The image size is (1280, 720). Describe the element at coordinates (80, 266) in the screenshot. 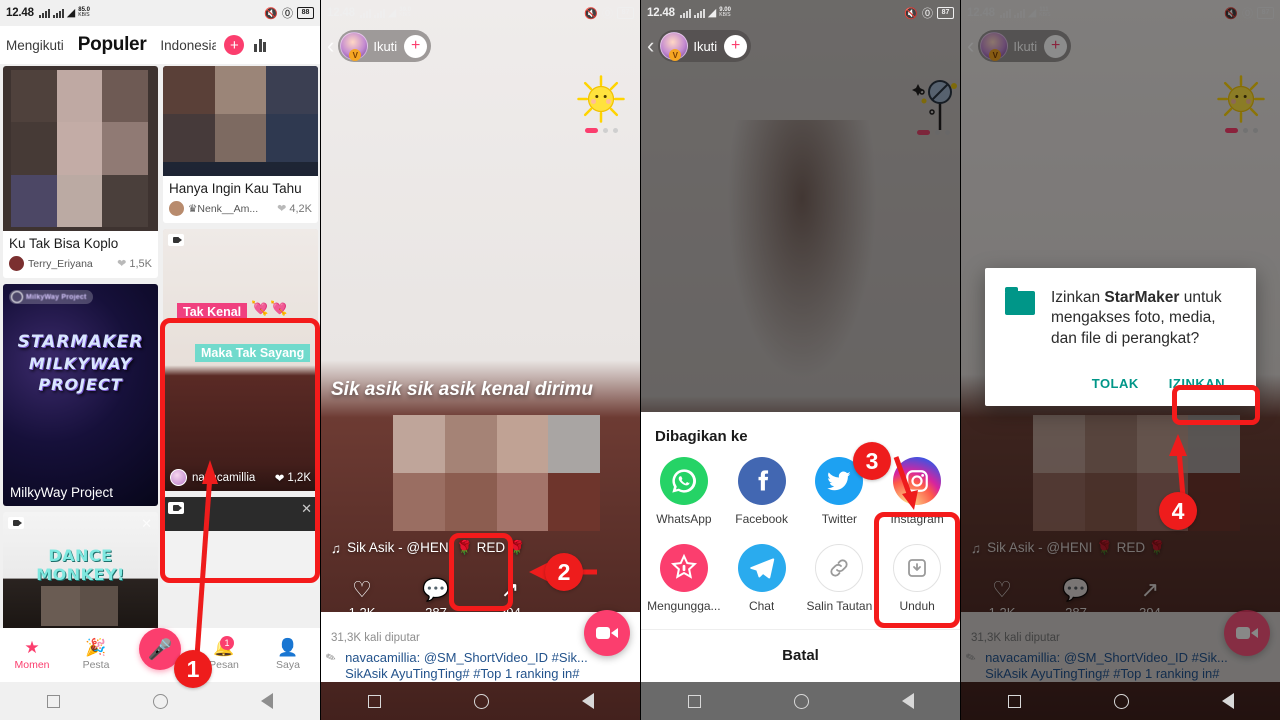

I see `card-meta: Terry_Eriyana ❤ 1,5K` at that location.